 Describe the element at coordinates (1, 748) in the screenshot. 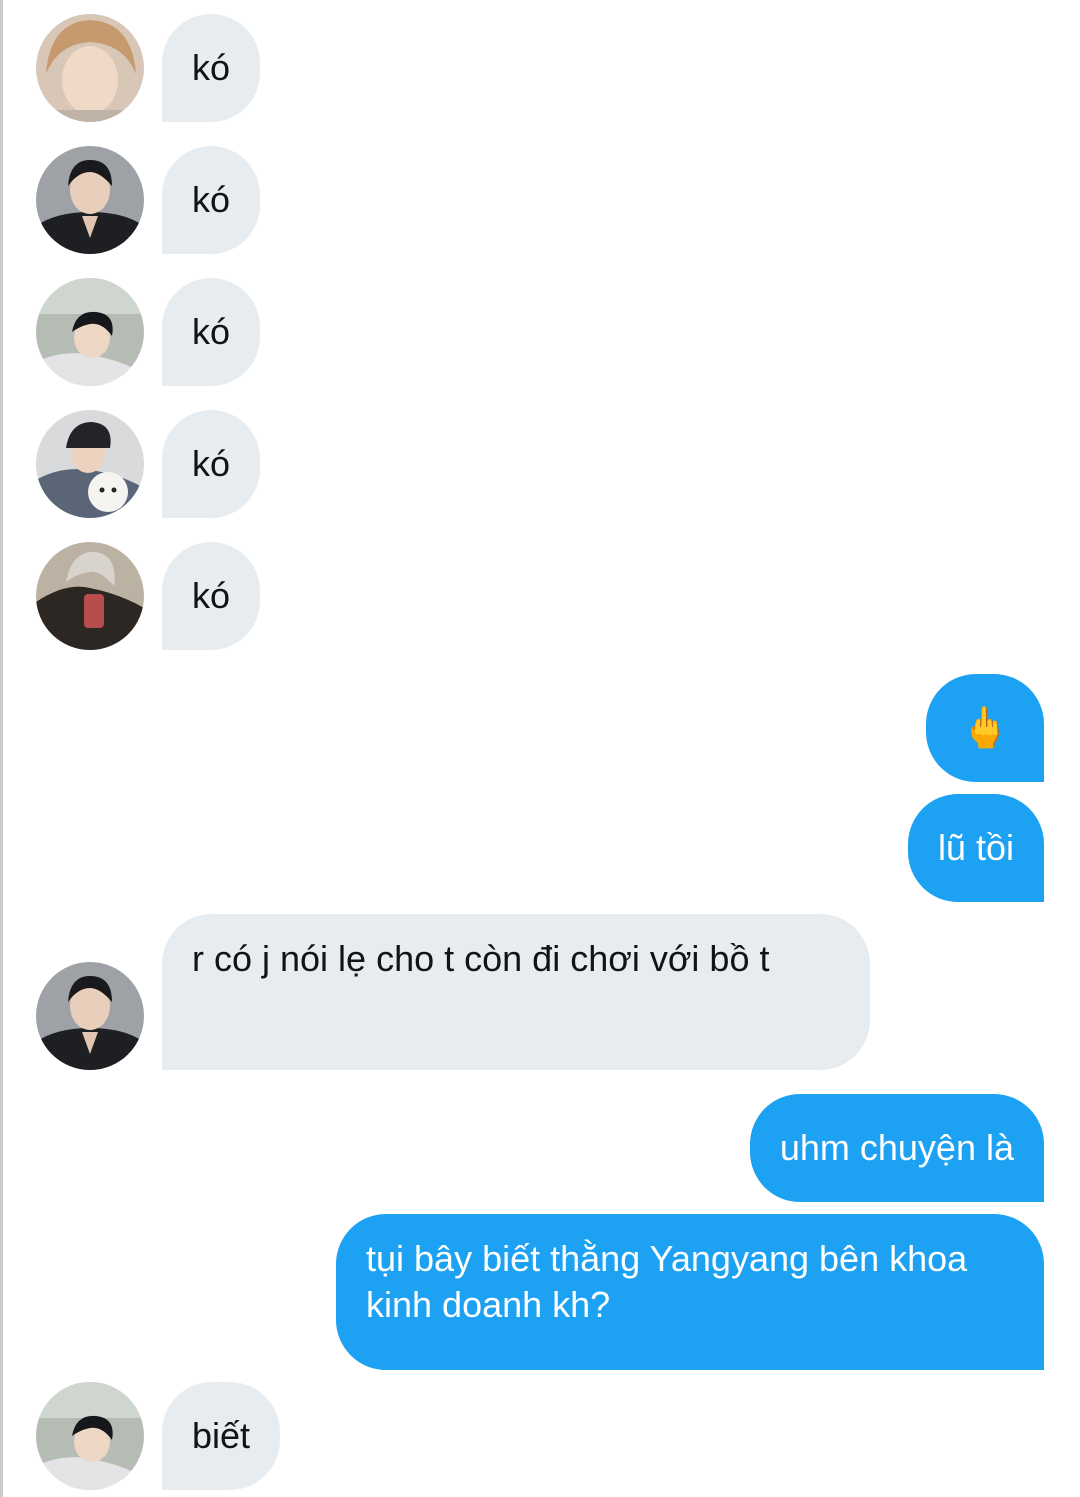

I see `left-divider` at that location.